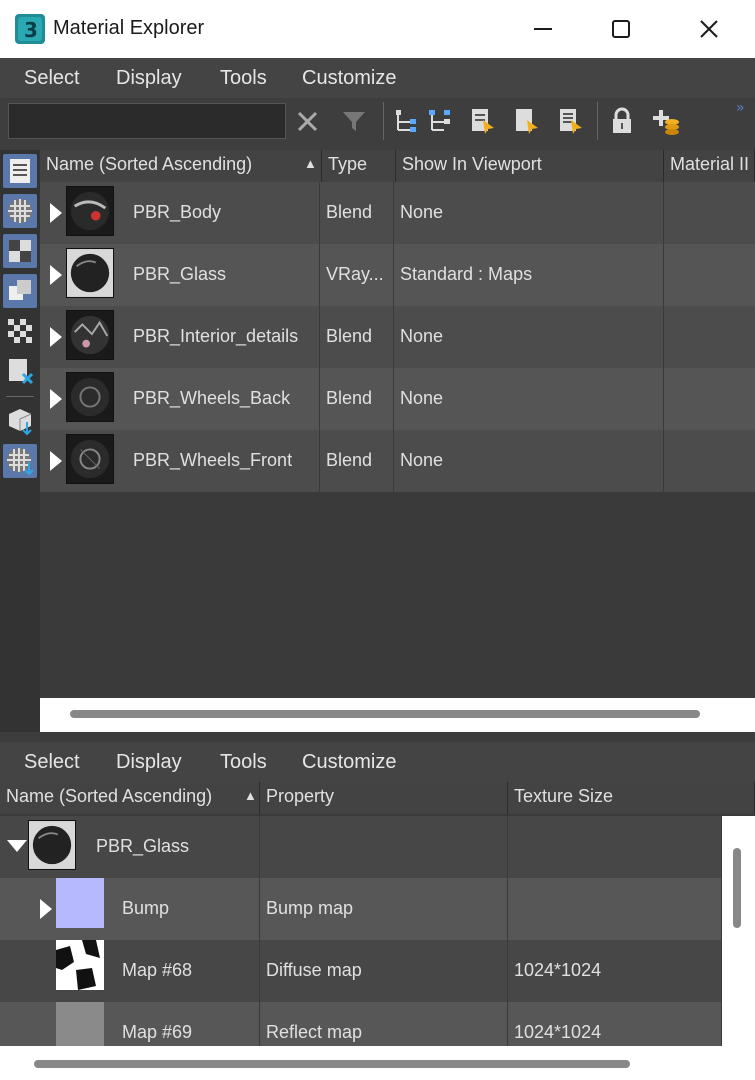  What do you see at coordinates (530, 166) in the screenshot?
I see `column-header-show-in-viewport: Show In Viewport` at bounding box center [530, 166].